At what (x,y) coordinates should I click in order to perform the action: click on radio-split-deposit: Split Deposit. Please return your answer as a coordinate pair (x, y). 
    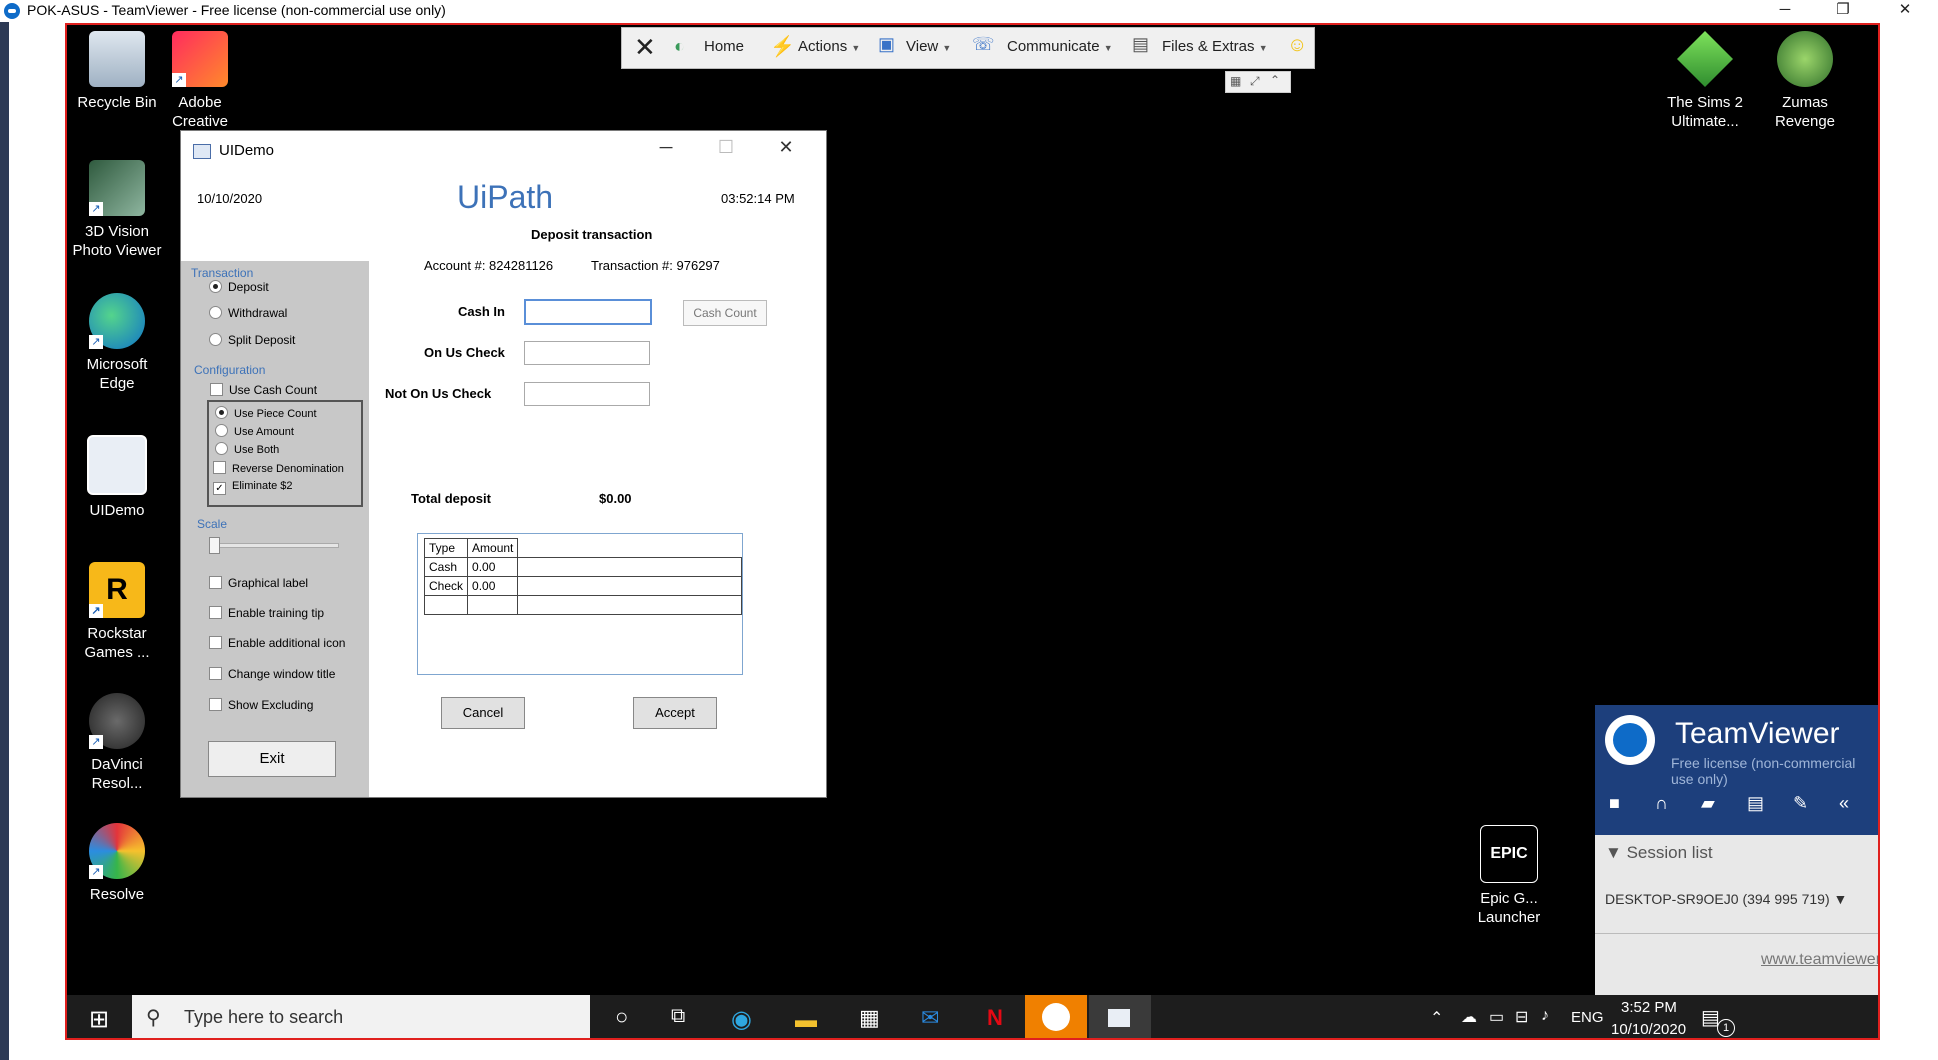
    Looking at the image, I should click on (252, 340).